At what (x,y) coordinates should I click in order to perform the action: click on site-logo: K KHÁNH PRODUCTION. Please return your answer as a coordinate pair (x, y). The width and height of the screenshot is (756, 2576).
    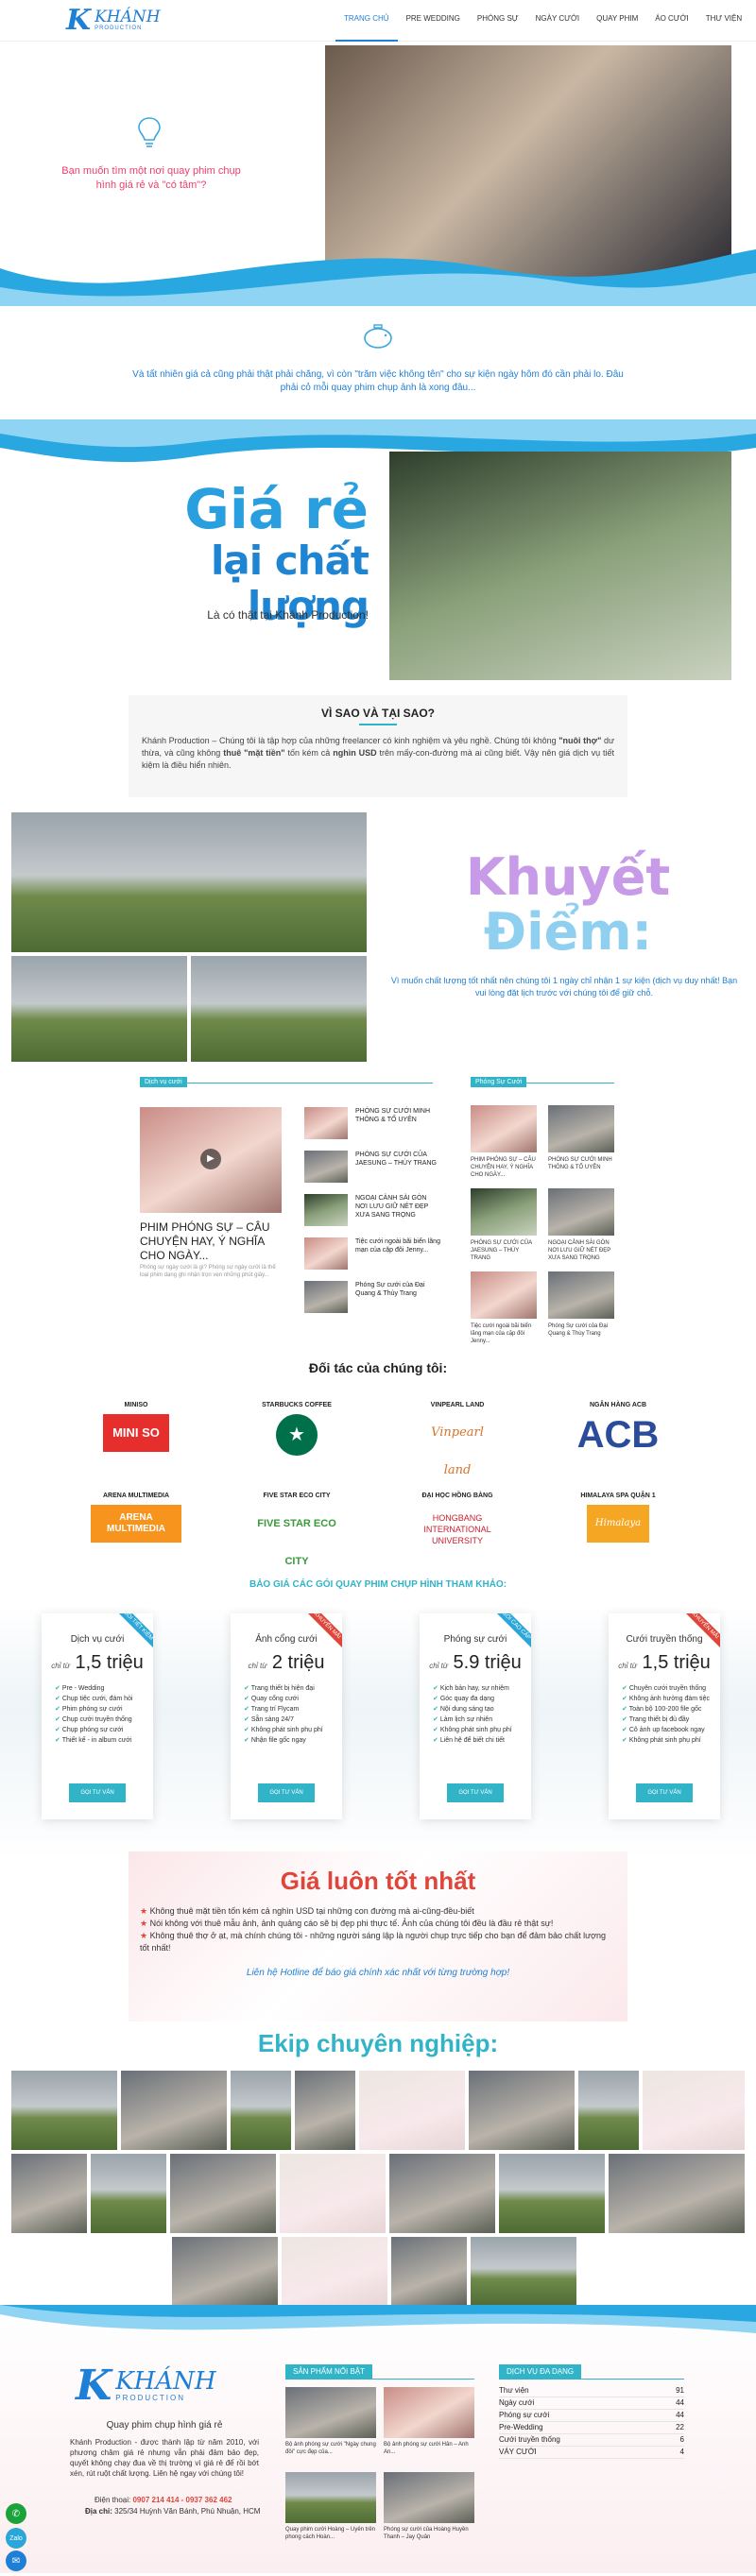
    Looking at the image, I should click on (113, 20).